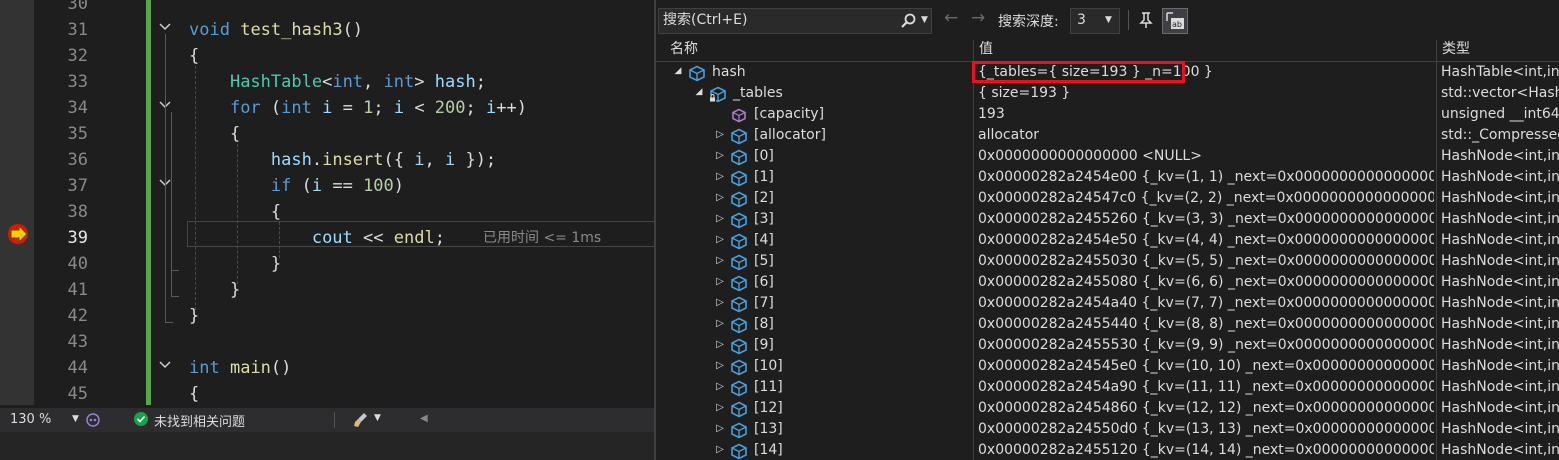  I want to click on column-header-type: 类型, so click(1454, 50).